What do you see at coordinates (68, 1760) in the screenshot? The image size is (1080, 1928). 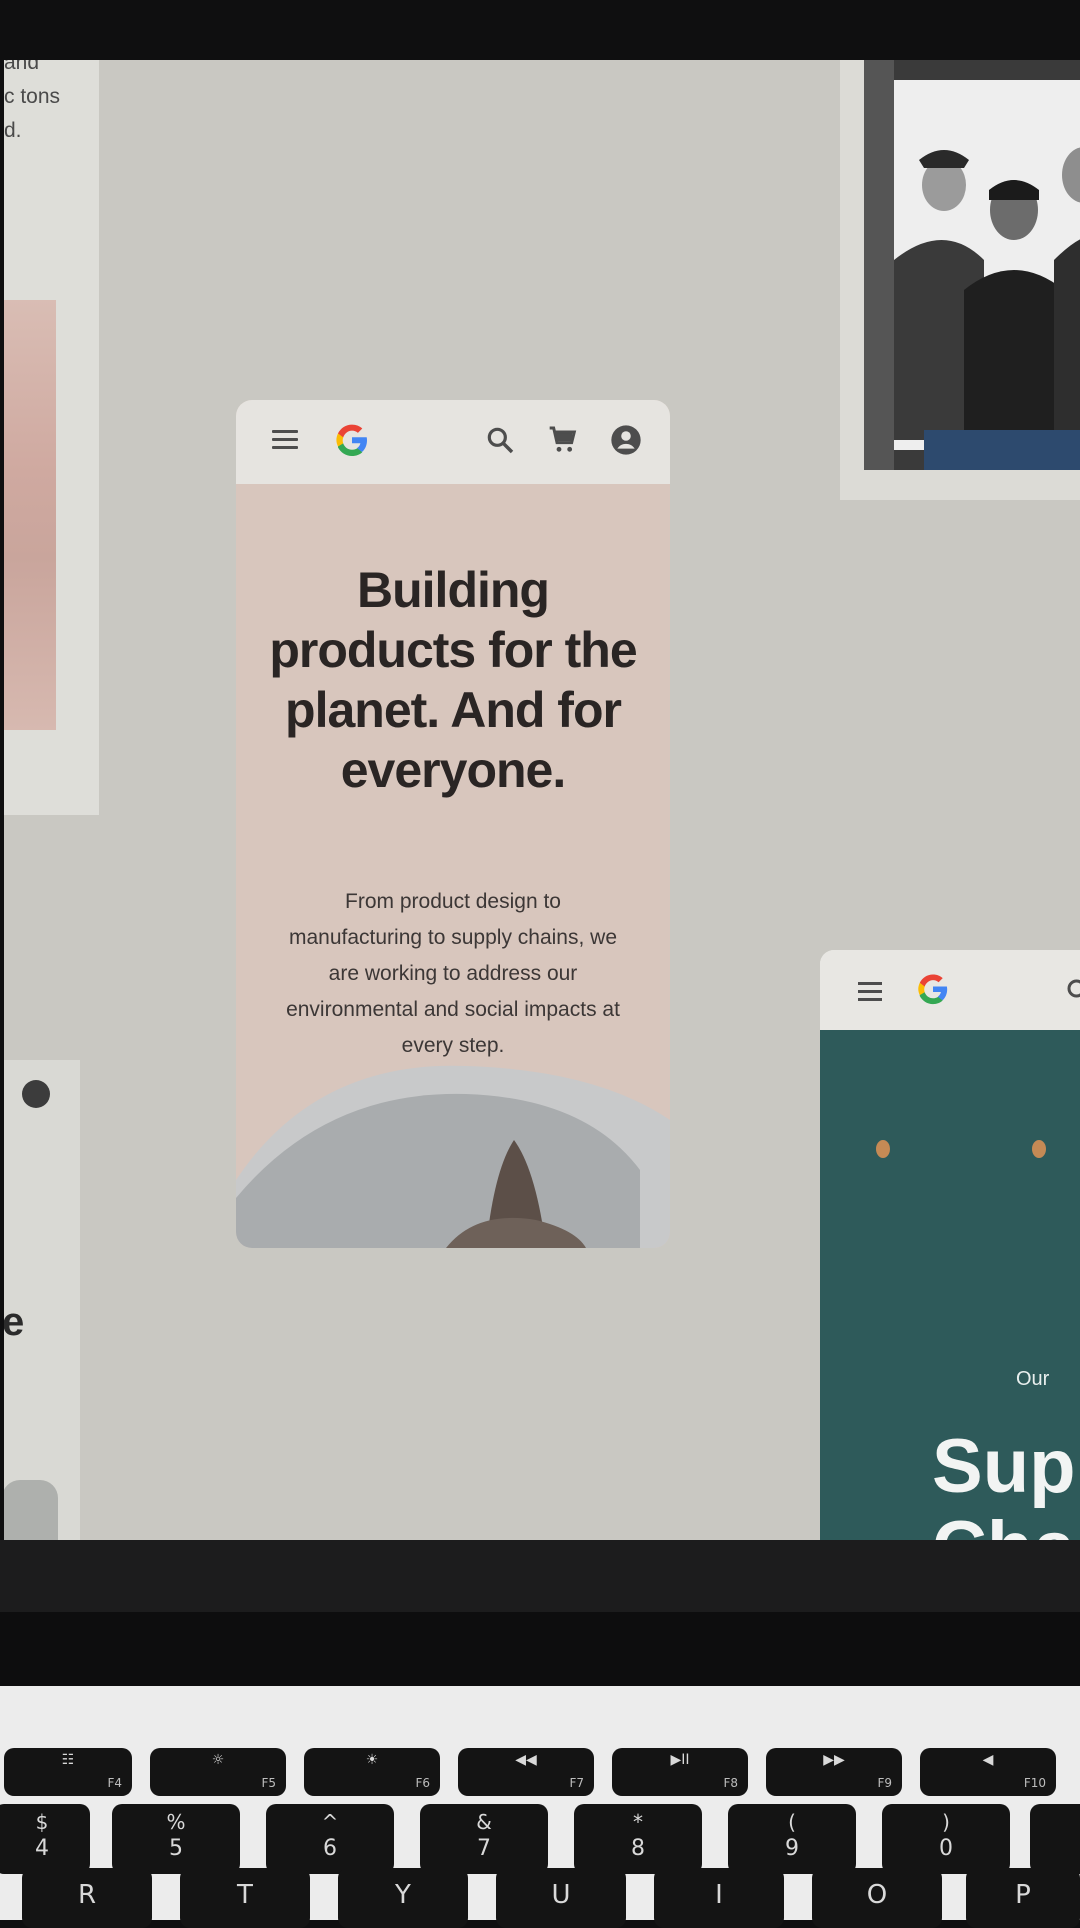 I see `mission-control-icon: ☷` at bounding box center [68, 1760].